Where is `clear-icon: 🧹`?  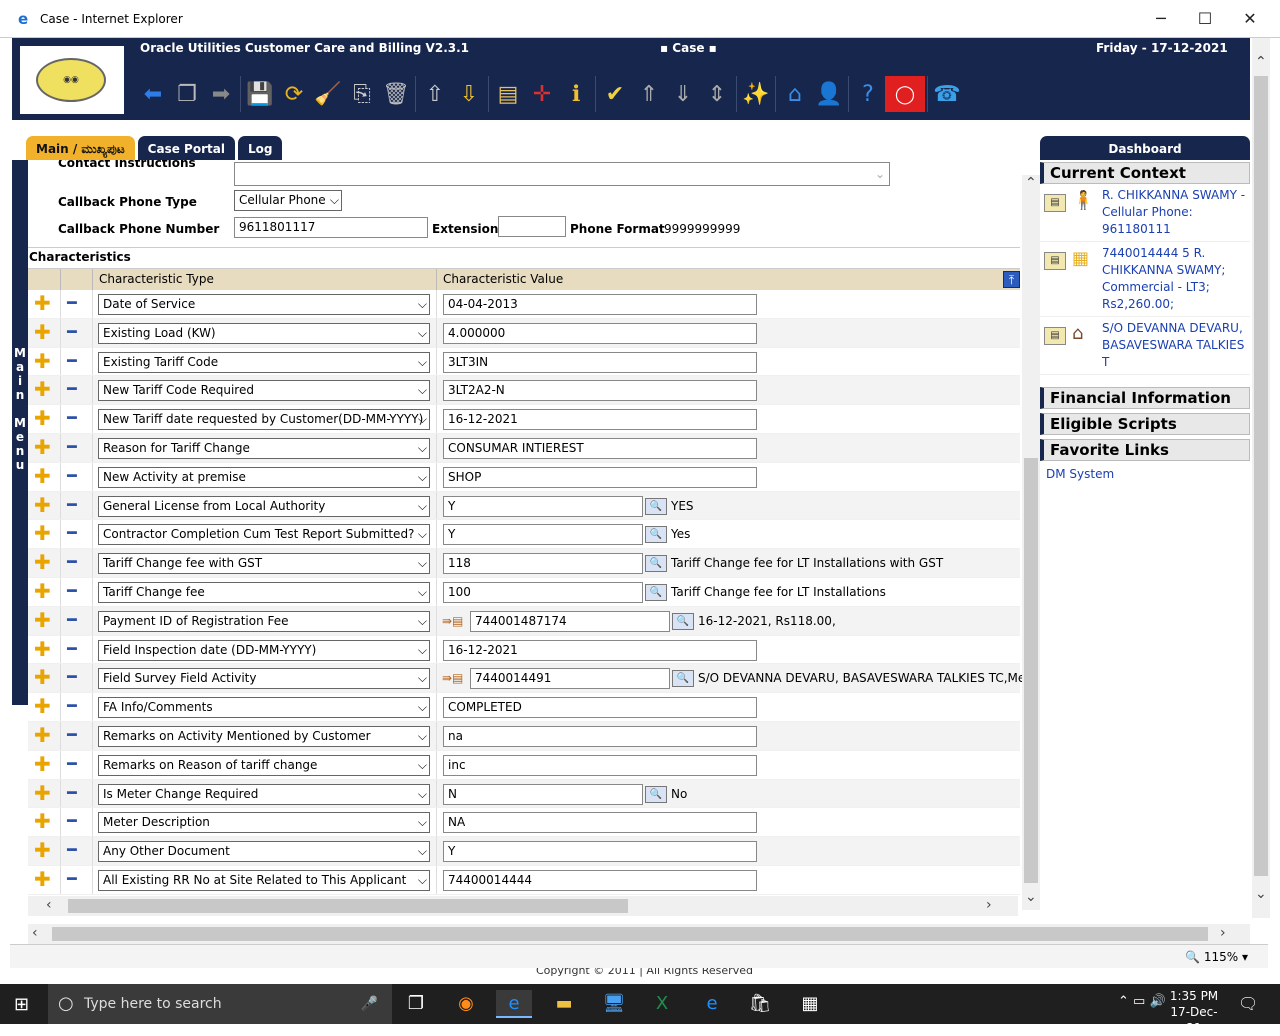 clear-icon: 🧹 is located at coordinates (328, 94).